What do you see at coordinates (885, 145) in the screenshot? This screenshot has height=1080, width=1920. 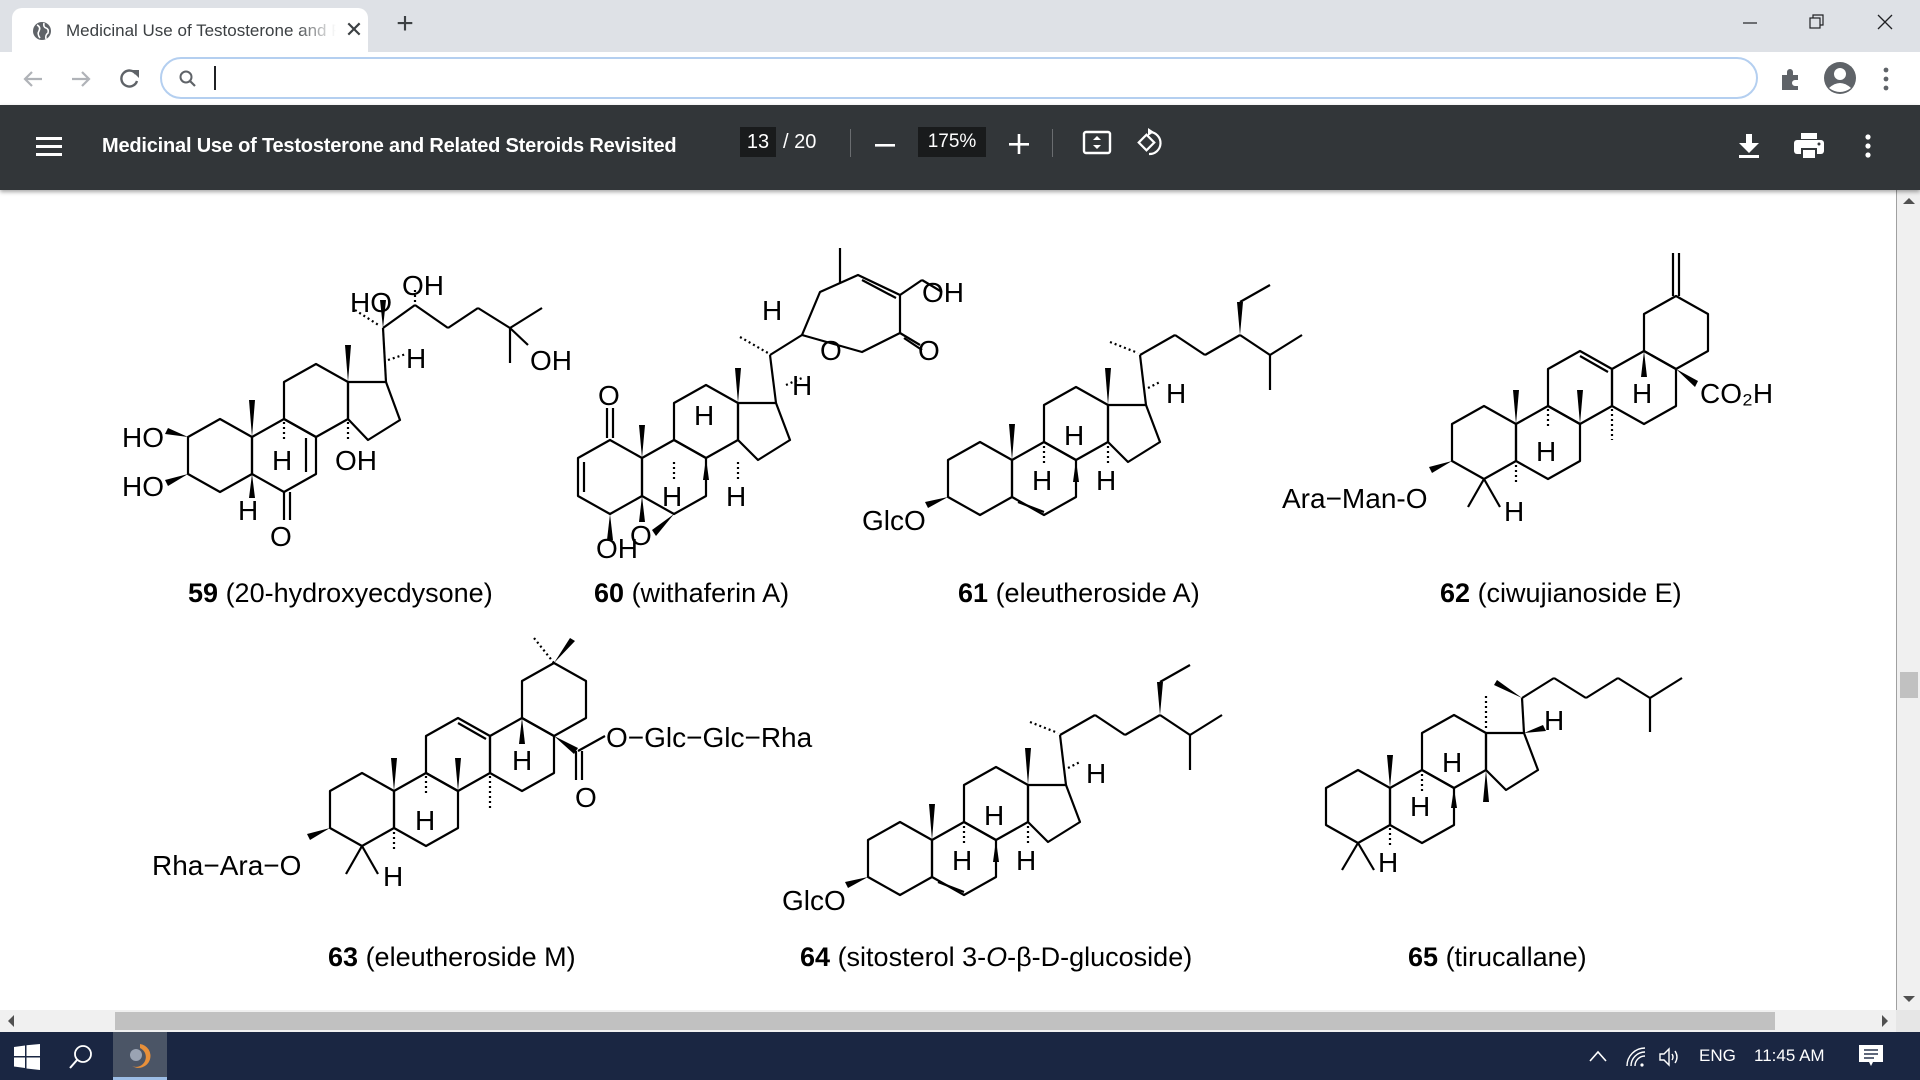 I see `minus-icon` at bounding box center [885, 145].